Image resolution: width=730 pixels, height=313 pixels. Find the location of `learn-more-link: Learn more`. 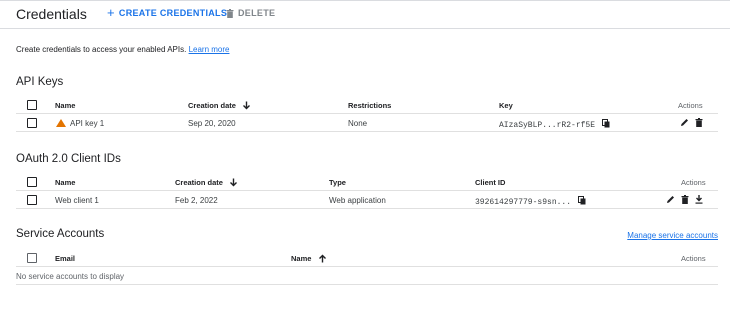

learn-more-link: Learn more is located at coordinates (209, 49).